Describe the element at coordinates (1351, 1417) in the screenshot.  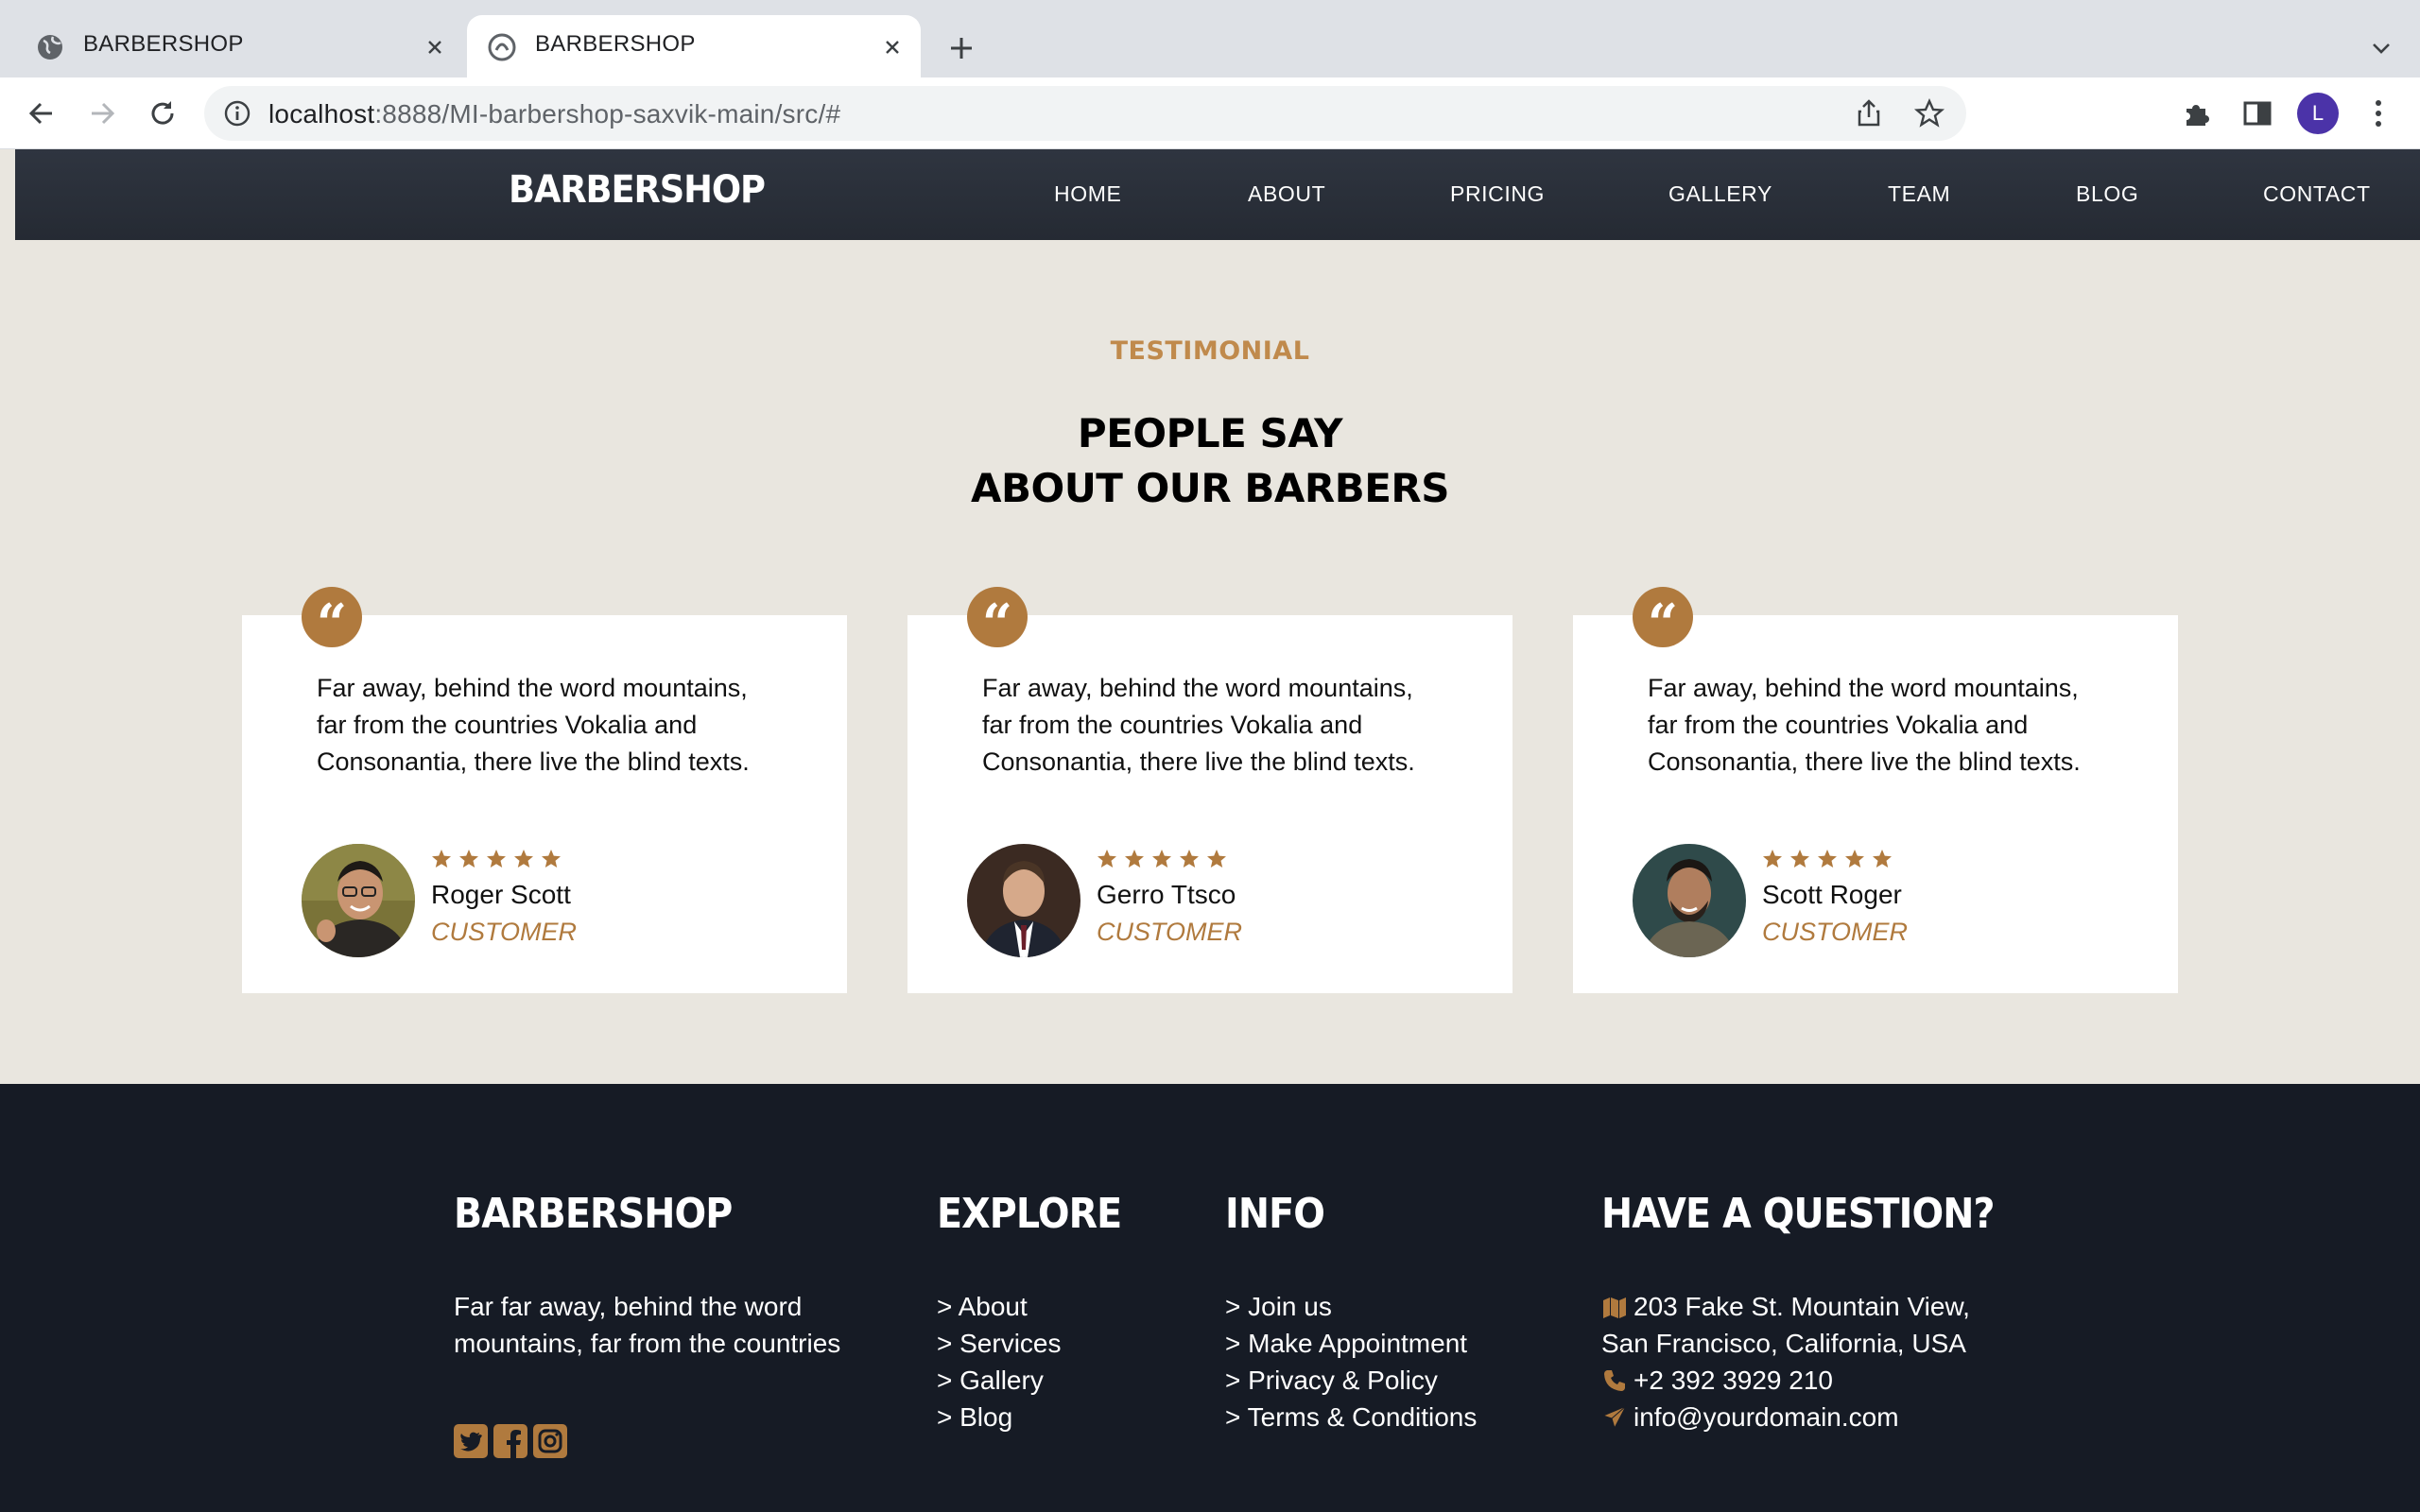
I see `footer-link-terms-conditions: > Terms & Conditions` at that location.